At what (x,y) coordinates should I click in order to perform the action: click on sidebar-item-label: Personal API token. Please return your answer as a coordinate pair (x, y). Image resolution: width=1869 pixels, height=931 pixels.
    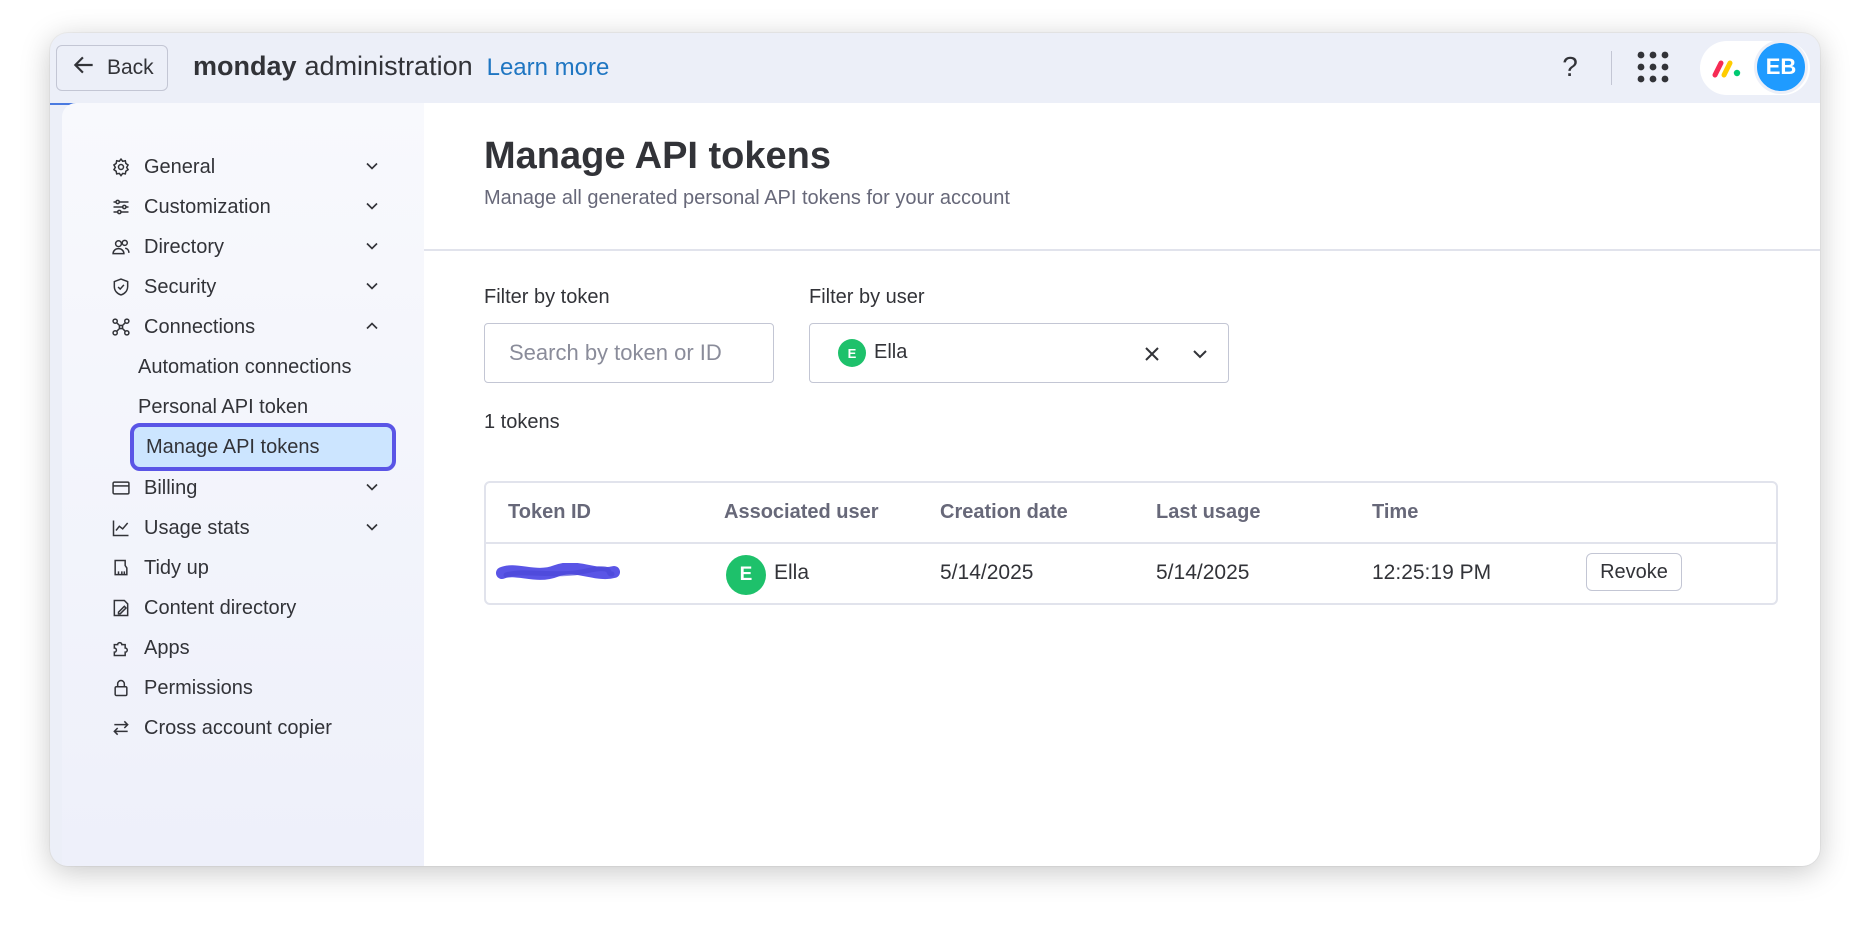
    Looking at the image, I should click on (223, 406).